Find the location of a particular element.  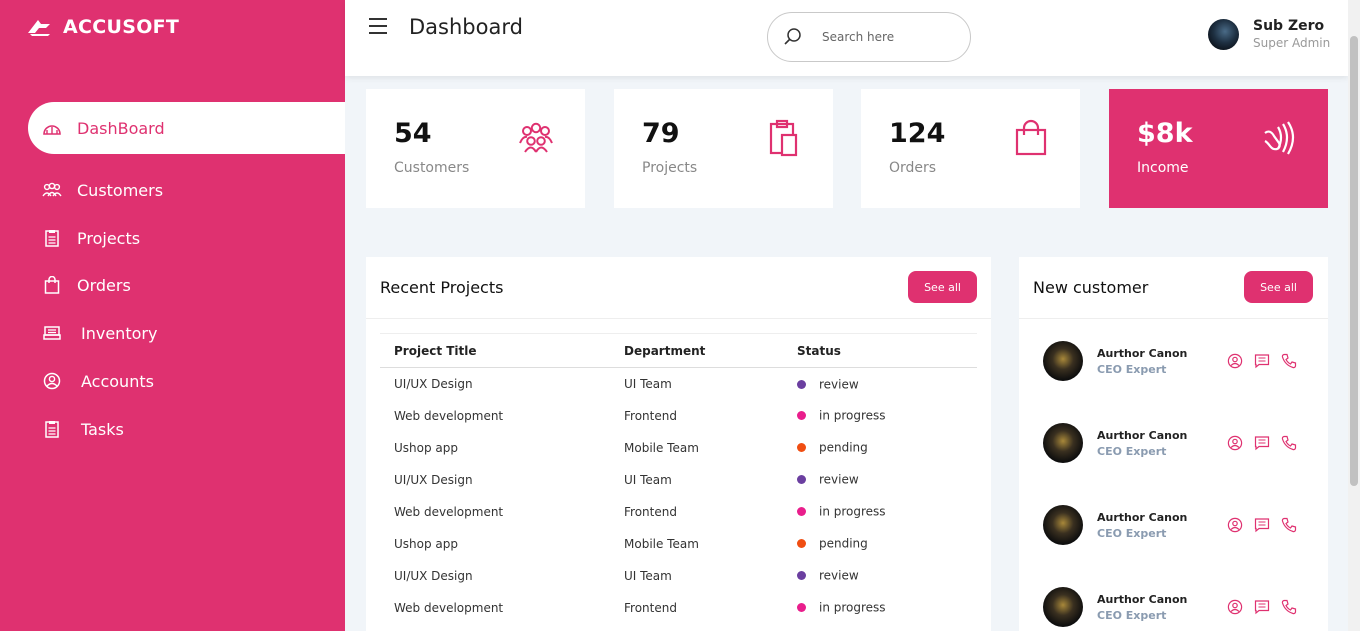

stat-label: Orders is located at coordinates (913, 168).